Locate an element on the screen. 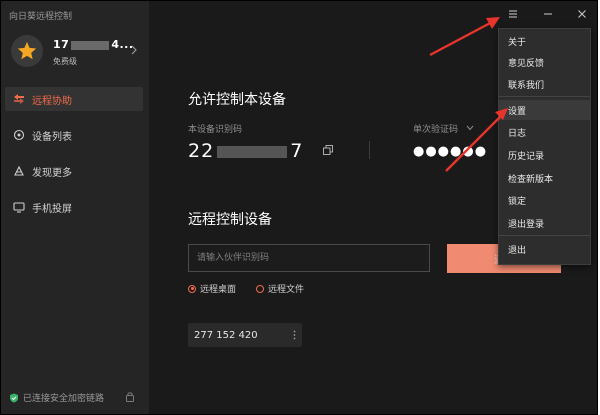 The height and width of the screenshot is (415, 600). main-dropdown-menu: 关于 意见反馈 联系我们 设置 日志 历史记录 检查新版本 锁定 退出登录 退出 is located at coordinates (544, 146).